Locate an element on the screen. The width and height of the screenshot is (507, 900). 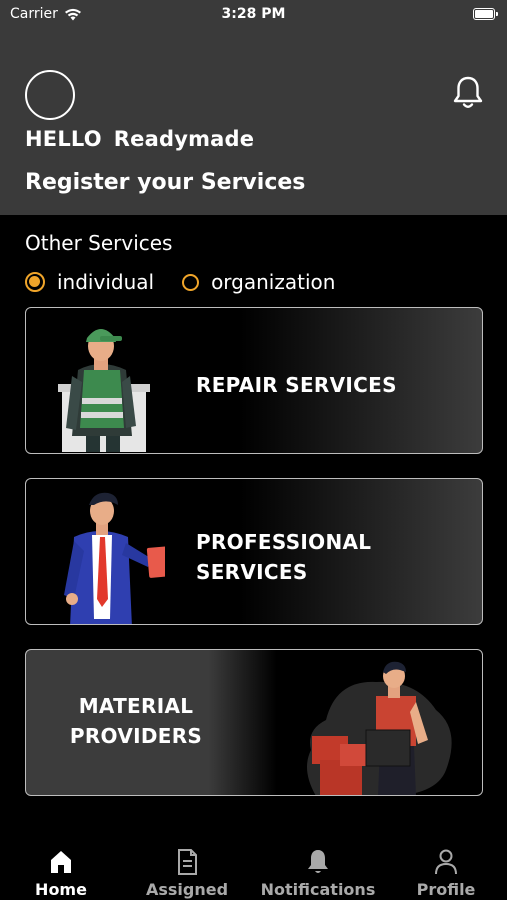
tab-label-notifications: Notifications is located at coordinates (318, 889).